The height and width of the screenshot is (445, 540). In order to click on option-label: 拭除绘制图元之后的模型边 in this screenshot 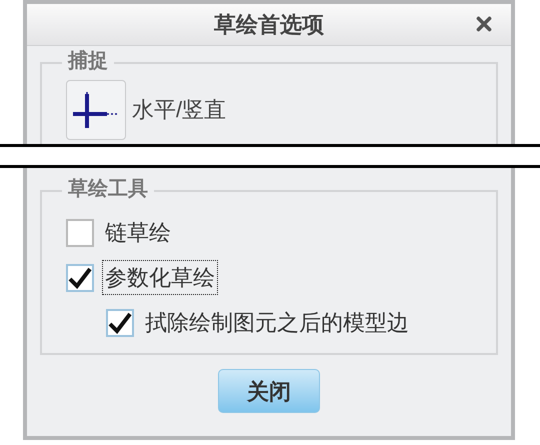, I will do `click(277, 322)`.